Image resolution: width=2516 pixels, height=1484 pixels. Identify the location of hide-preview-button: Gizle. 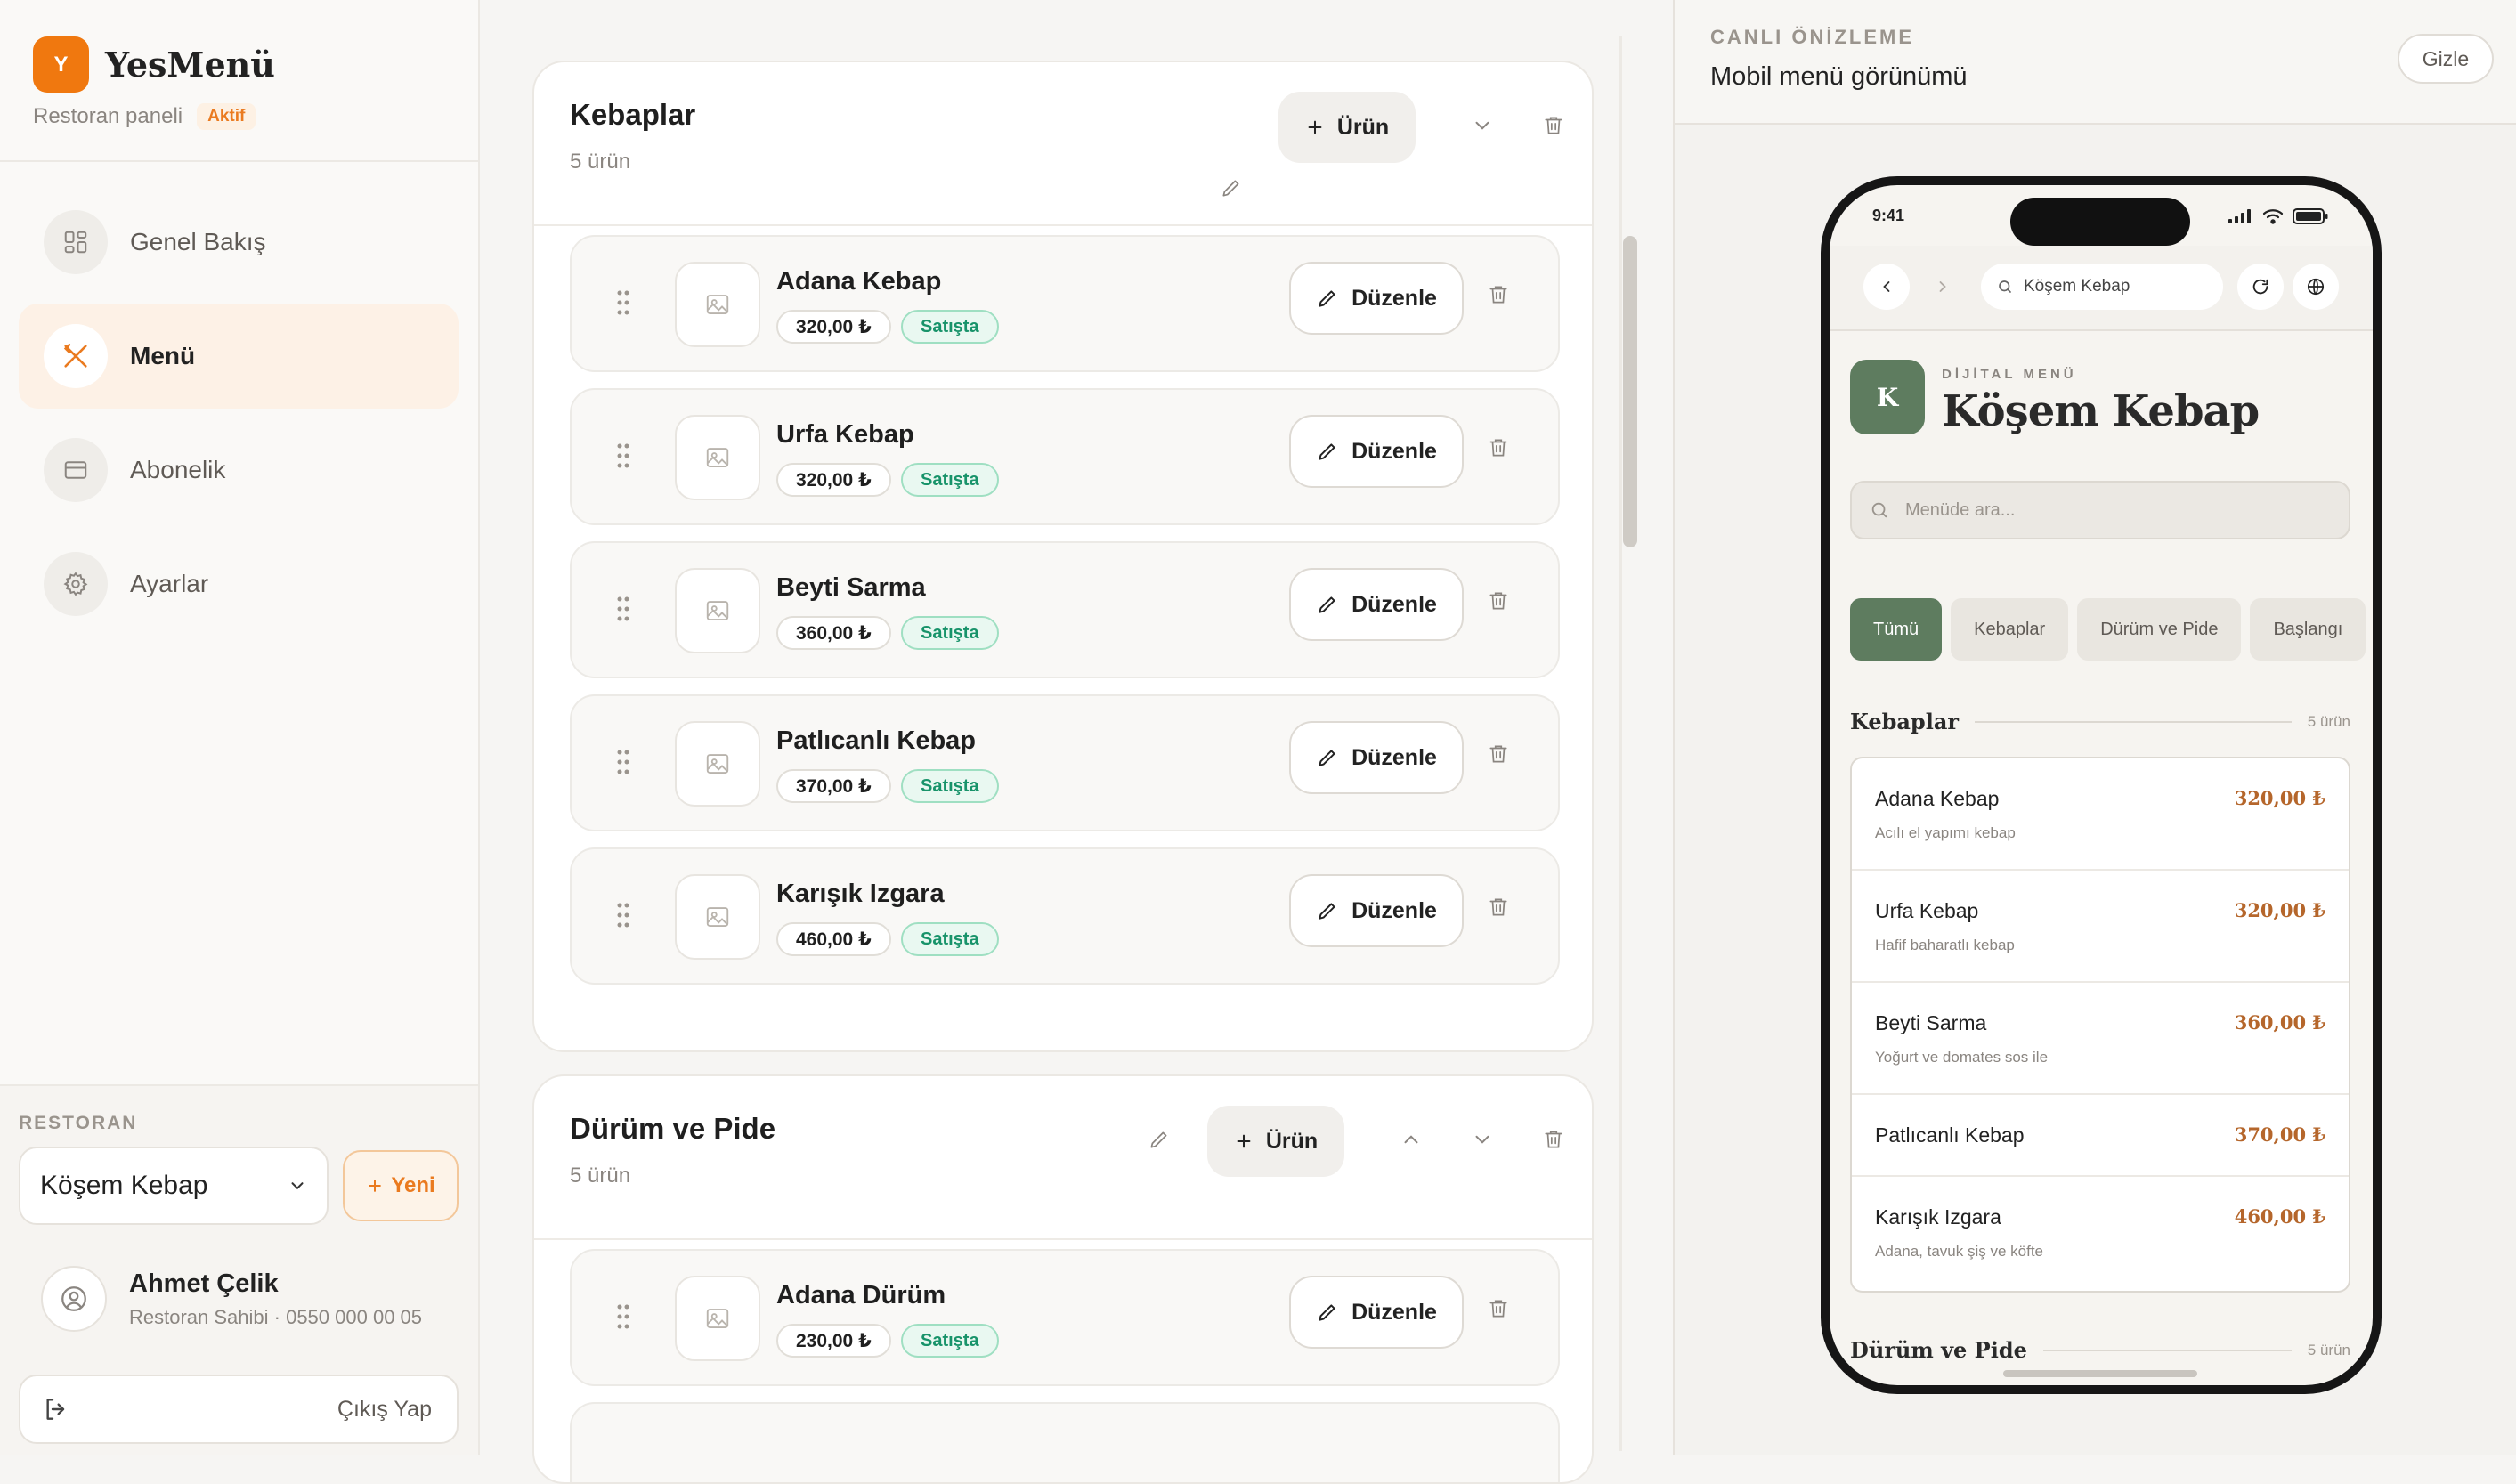
(2446, 59).